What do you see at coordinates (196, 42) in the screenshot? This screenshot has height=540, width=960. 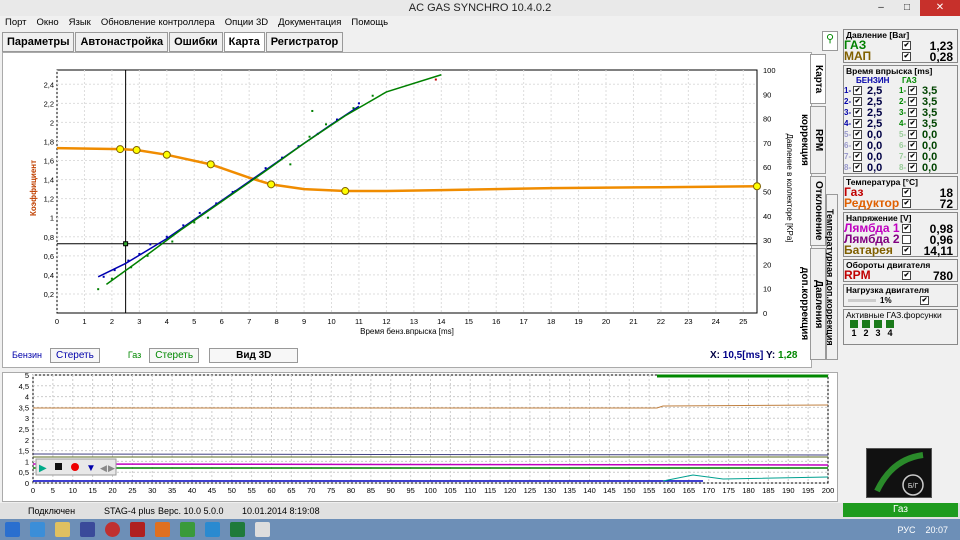 I see `tab-errors: Ошибки` at bounding box center [196, 42].